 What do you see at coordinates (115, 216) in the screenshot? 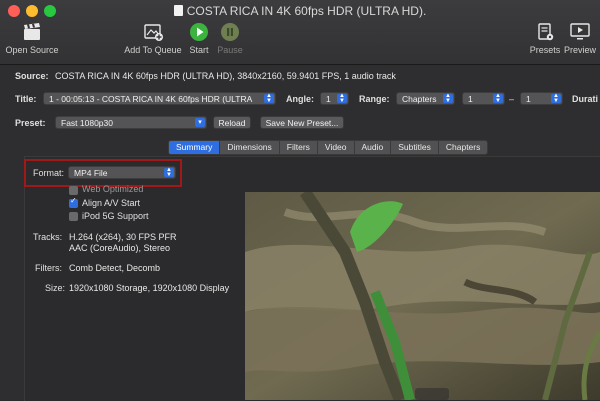
I see `ipod-label: iPod 5G Support` at bounding box center [115, 216].